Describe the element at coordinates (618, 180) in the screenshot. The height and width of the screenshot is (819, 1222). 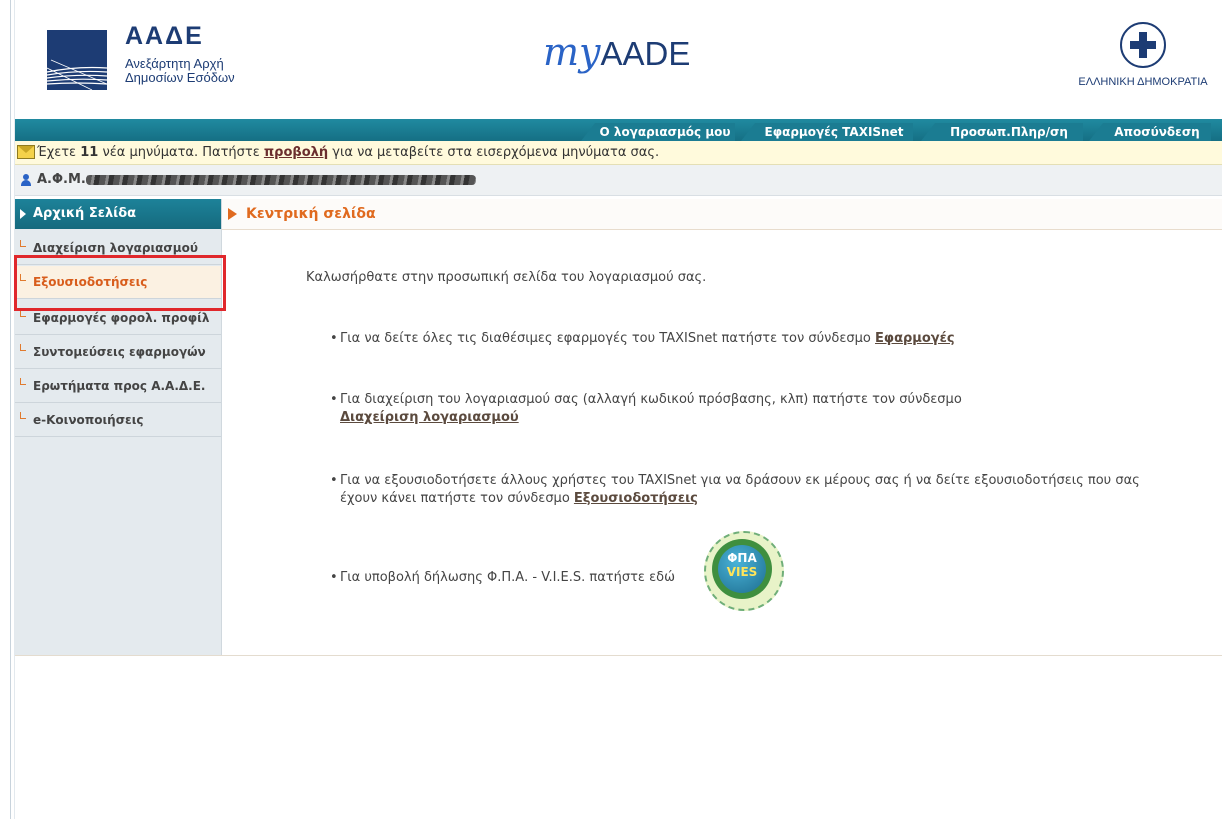
I see `afm-bar: Α.Φ.Μ.:` at that location.